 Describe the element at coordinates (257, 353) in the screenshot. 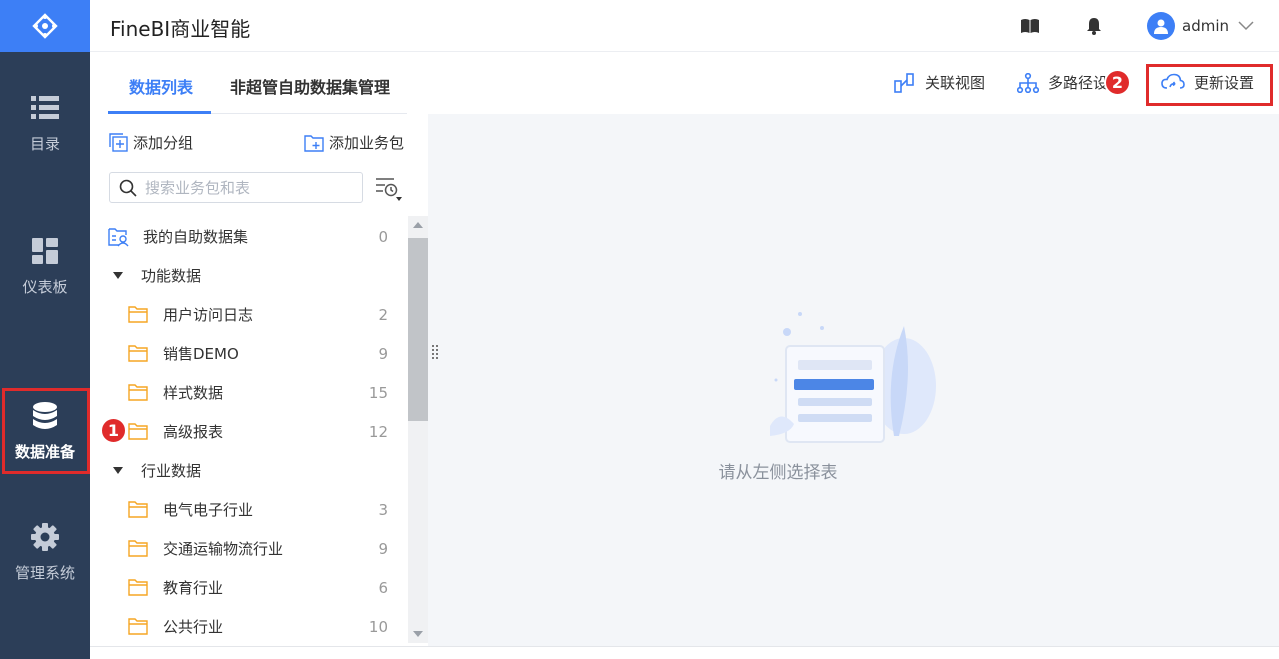

I see `tree-item-folder: 销售DEMO 9` at that location.